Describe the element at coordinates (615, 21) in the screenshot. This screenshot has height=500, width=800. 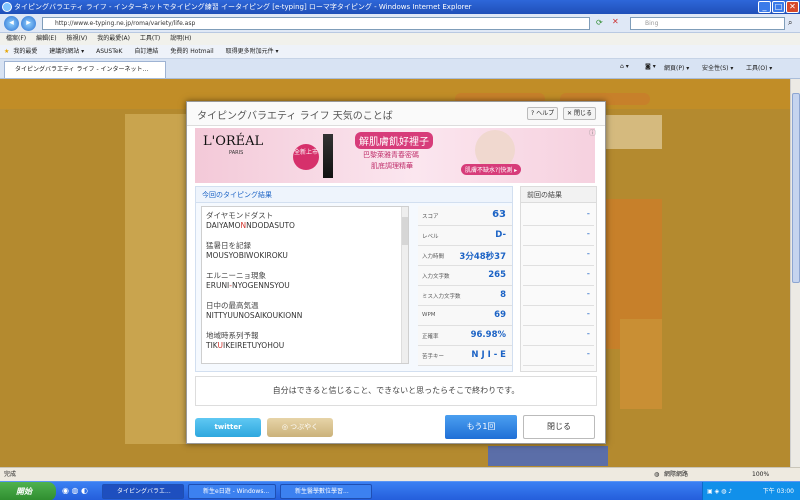
I see `stop-icon: ✕` at that location.